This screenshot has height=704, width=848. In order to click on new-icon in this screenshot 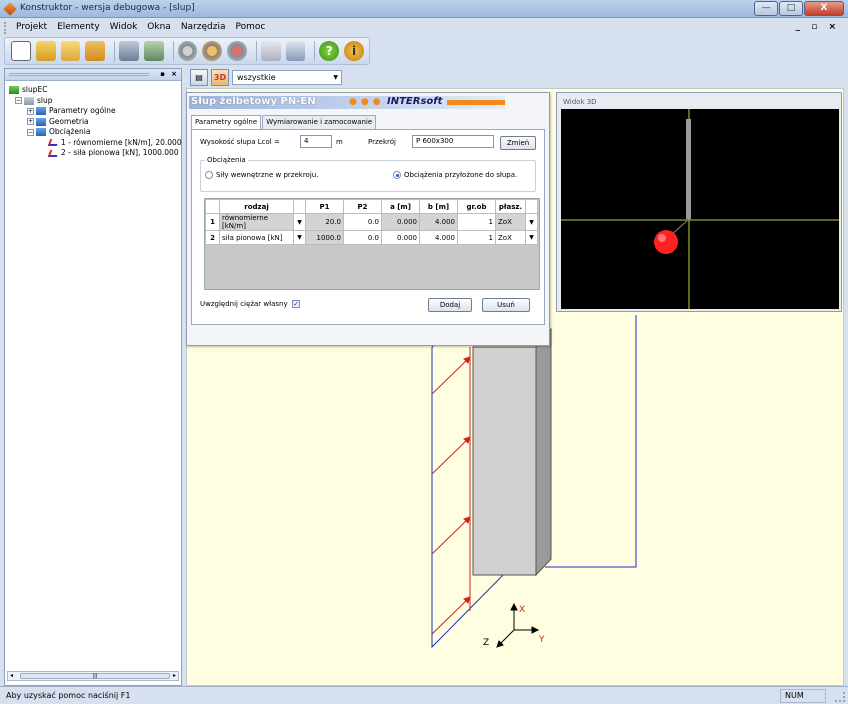, I will do `click(21, 51)`.